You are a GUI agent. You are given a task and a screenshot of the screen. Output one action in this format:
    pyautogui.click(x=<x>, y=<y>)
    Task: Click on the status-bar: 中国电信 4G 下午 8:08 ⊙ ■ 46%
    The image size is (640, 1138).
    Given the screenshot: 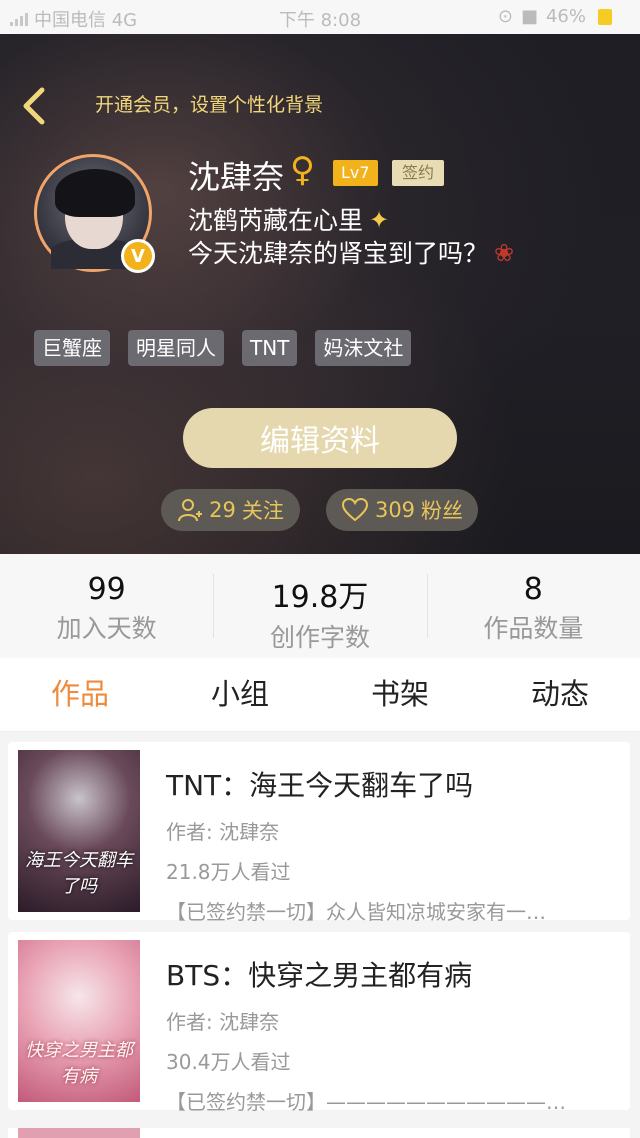 What is the action you would take?
    pyautogui.click(x=320, y=17)
    